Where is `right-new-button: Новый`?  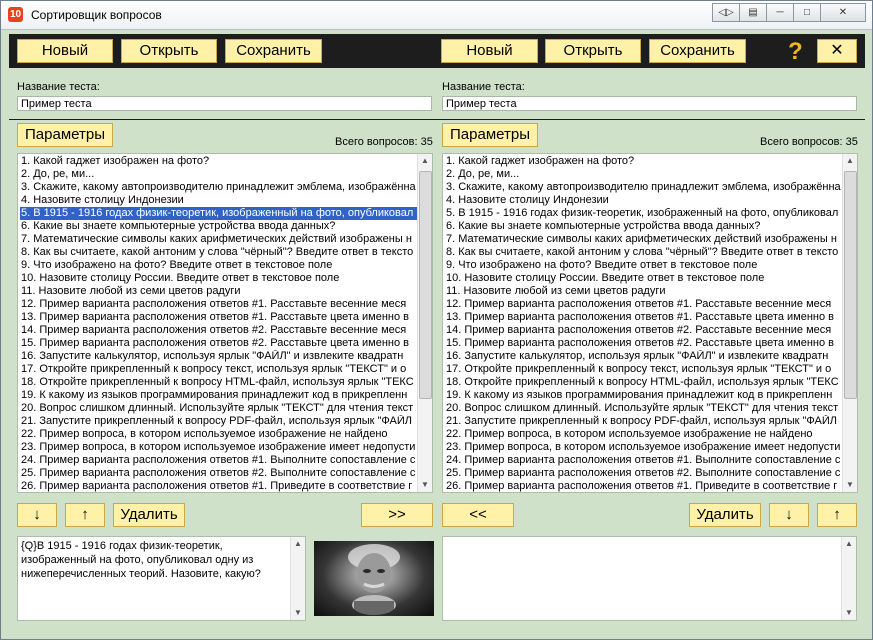 right-new-button: Новый is located at coordinates (489, 51).